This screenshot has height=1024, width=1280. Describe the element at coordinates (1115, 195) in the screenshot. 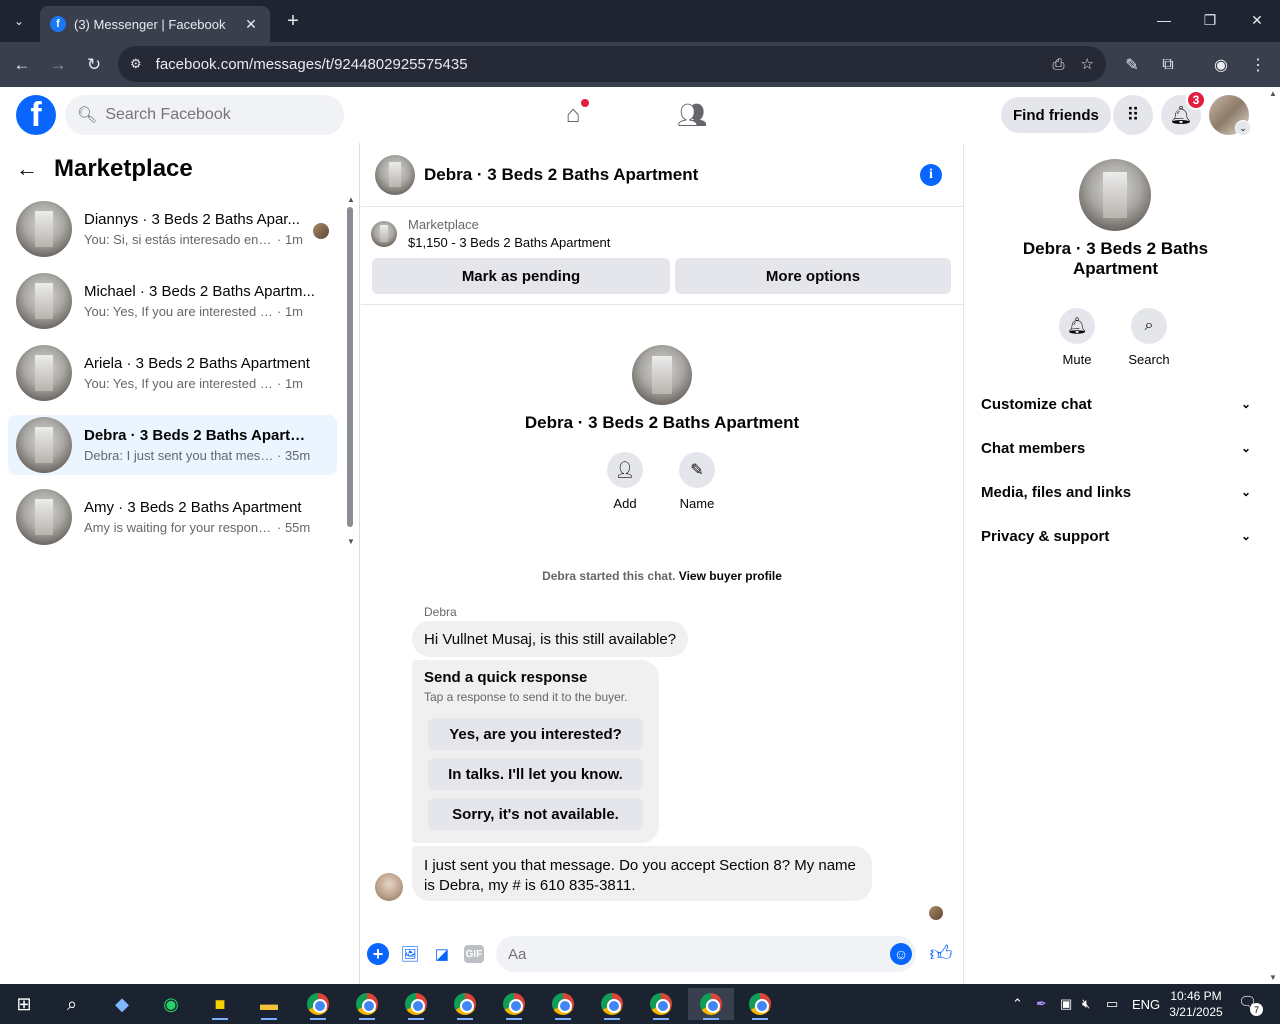

I see `details-avatar` at that location.